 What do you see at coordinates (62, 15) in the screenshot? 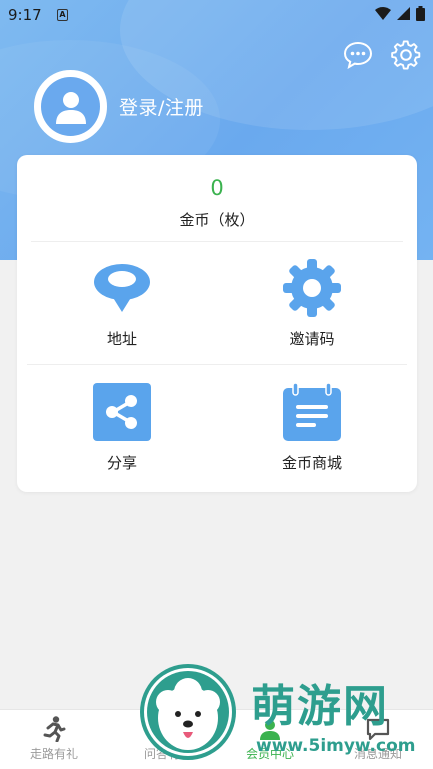
I see `notification-badge: A` at bounding box center [62, 15].